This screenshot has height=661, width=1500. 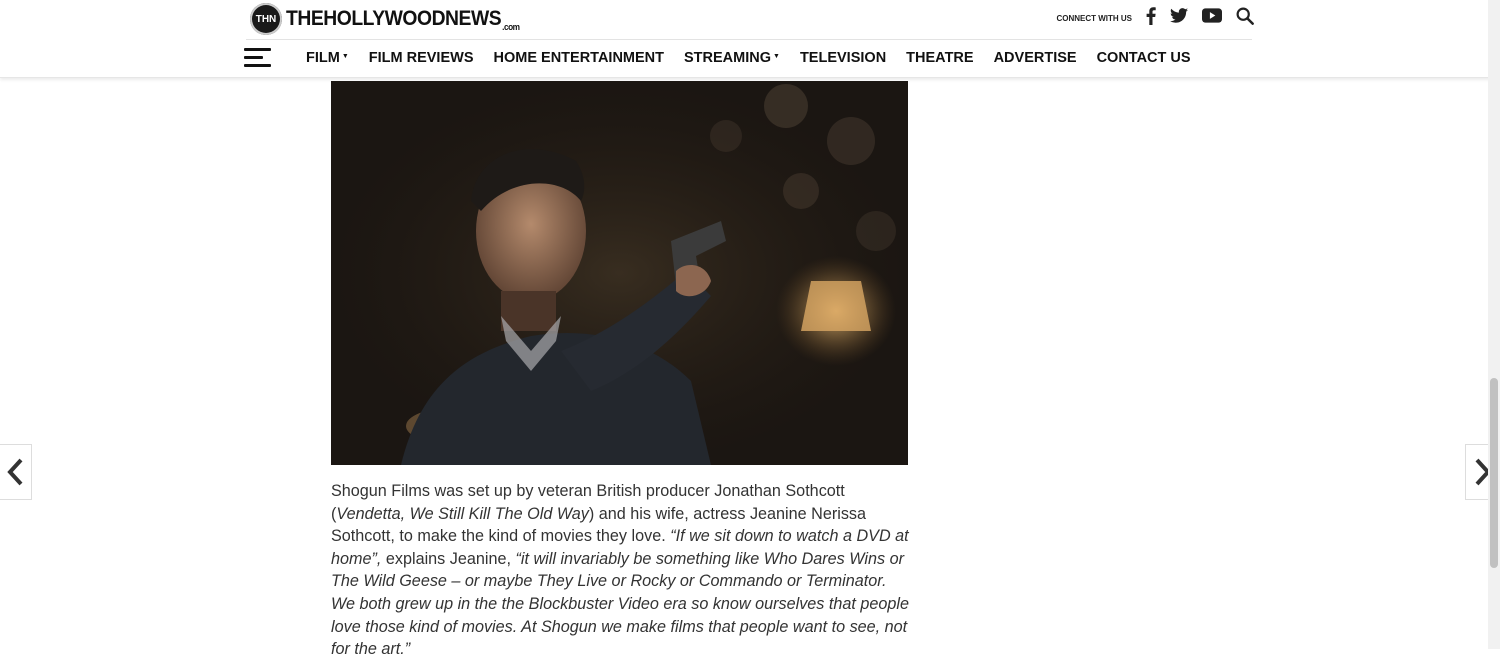 I want to click on facebook-icon, so click(x=1151, y=18).